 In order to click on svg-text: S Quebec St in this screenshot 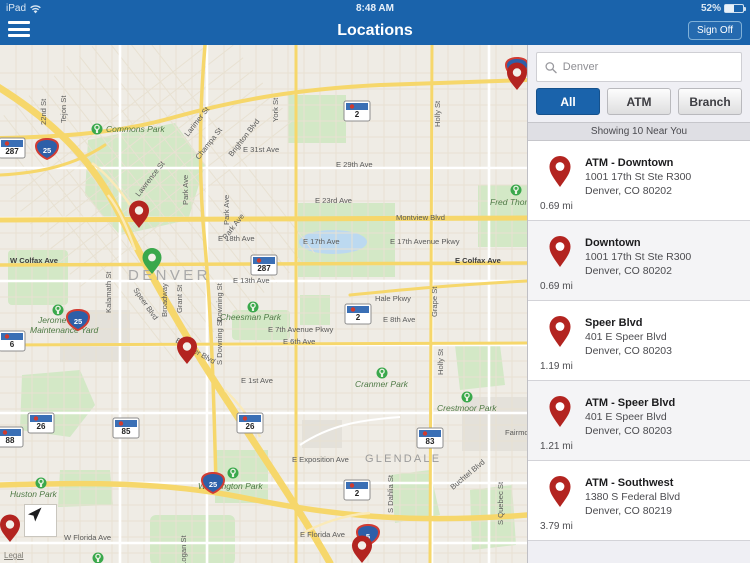, I will do `click(500, 503)`.